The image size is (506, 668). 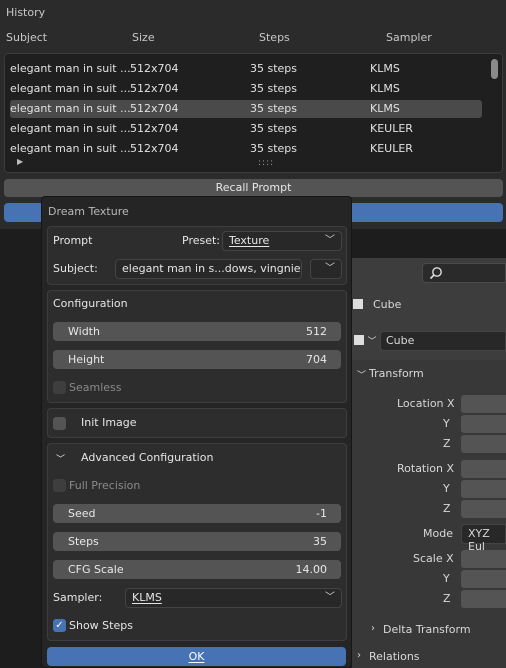 I want to click on location-x-field, so click(x=483, y=404).